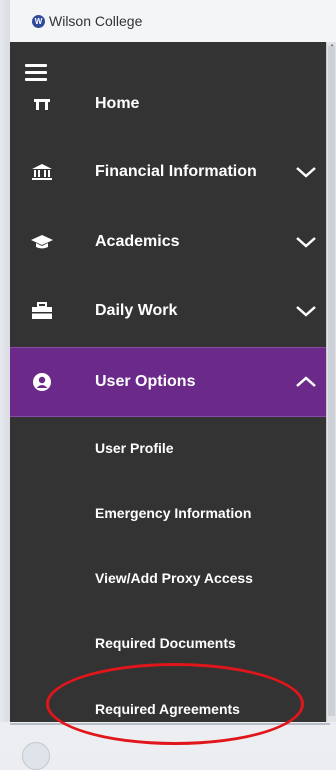 Image resolution: width=336 pixels, height=770 pixels. What do you see at coordinates (42, 242) in the screenshot?
I see `graduation-cap-icon` at bounding box center [42, 242].